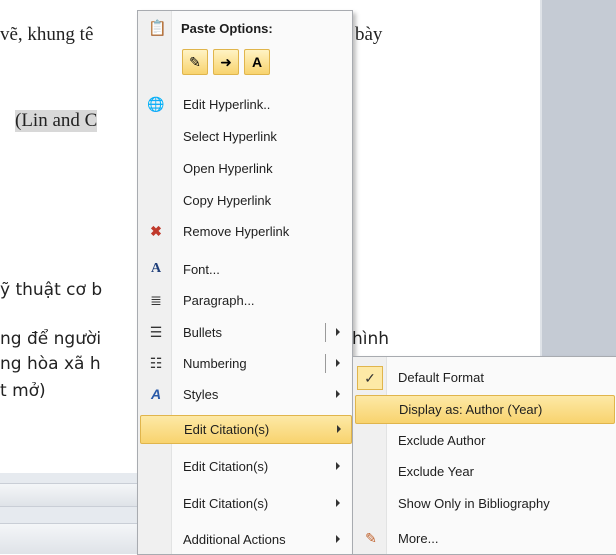 The width and height of the screenshot is (616, 555). What do you see at coordinates (156, 268) in the screenshot?
I see `font-icon: A` at bounding box center [156, 268].